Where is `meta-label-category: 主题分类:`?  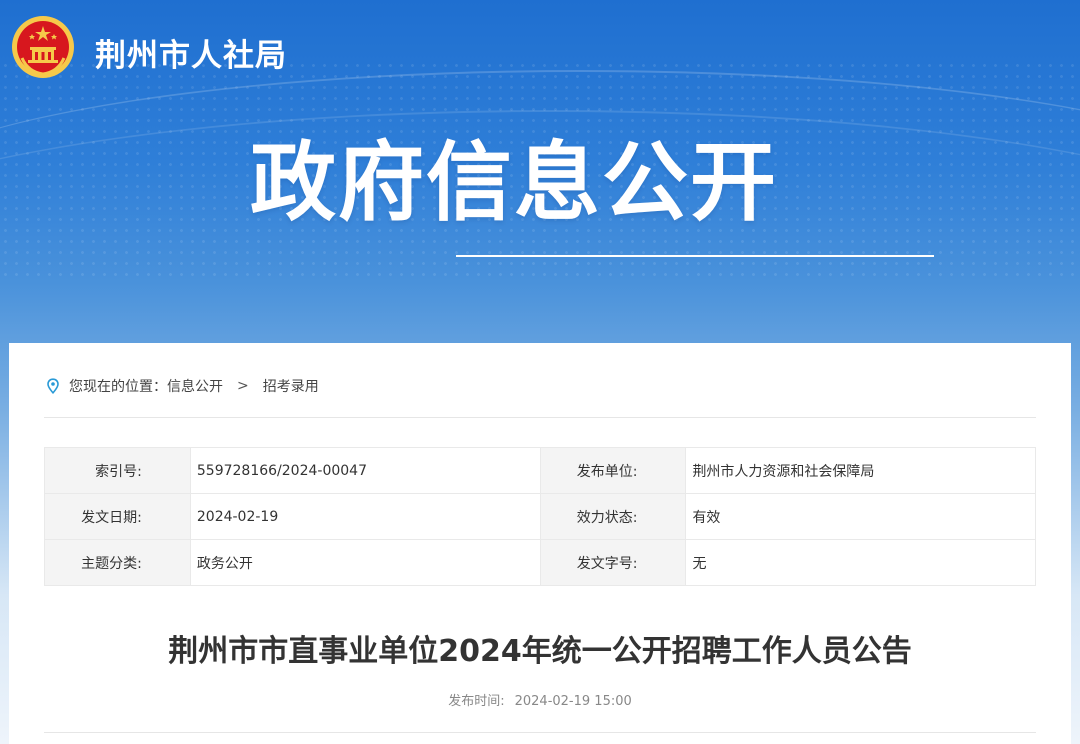 meta-label-category: 主题分类: is located at coordinates (117, 562).